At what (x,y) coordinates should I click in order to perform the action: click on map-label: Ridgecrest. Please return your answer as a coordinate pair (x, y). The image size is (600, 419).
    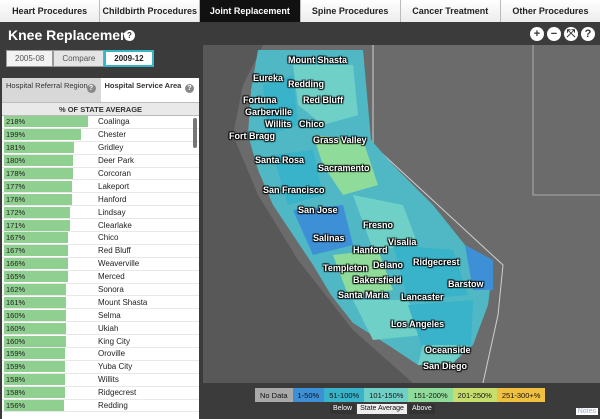
    Looking at the image, I should click on (436, 262).